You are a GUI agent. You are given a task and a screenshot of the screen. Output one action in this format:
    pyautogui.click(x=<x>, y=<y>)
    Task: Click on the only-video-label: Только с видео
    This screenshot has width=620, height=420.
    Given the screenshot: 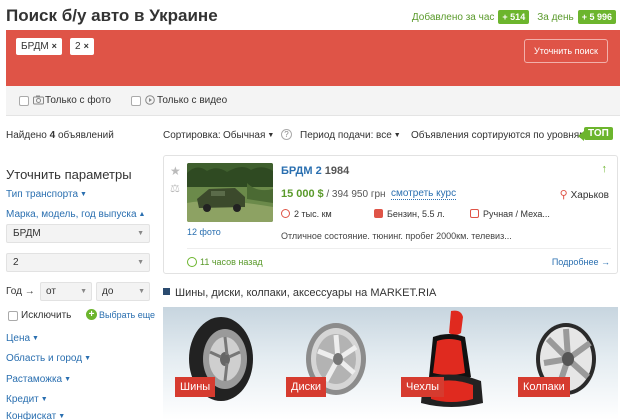 What is the action you would take?
    pyautogui.click(x=192, y=100)
    